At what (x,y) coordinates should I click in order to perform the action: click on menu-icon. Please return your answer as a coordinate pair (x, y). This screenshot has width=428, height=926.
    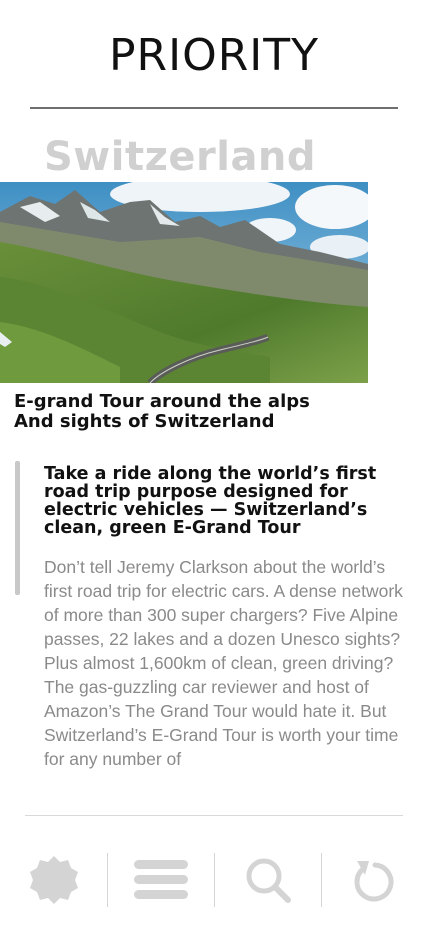
    Looking at the image, I should click on (160, 879).